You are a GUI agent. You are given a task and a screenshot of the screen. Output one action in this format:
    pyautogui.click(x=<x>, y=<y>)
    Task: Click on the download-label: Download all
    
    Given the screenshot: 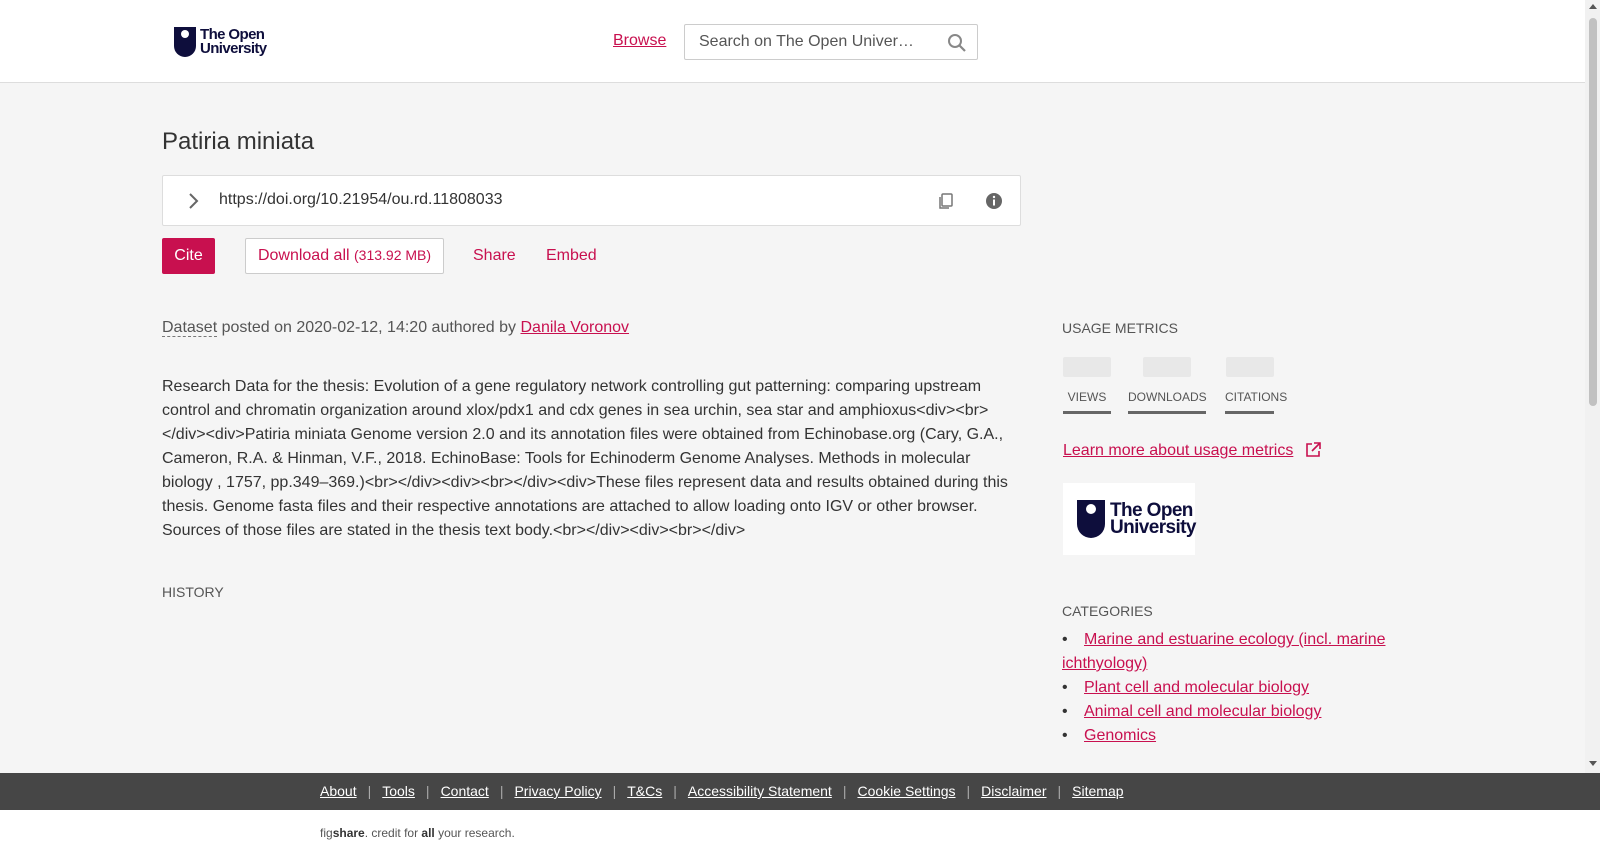 What is the action you would take?
    pyautogui.click(x=303, y=255)
    